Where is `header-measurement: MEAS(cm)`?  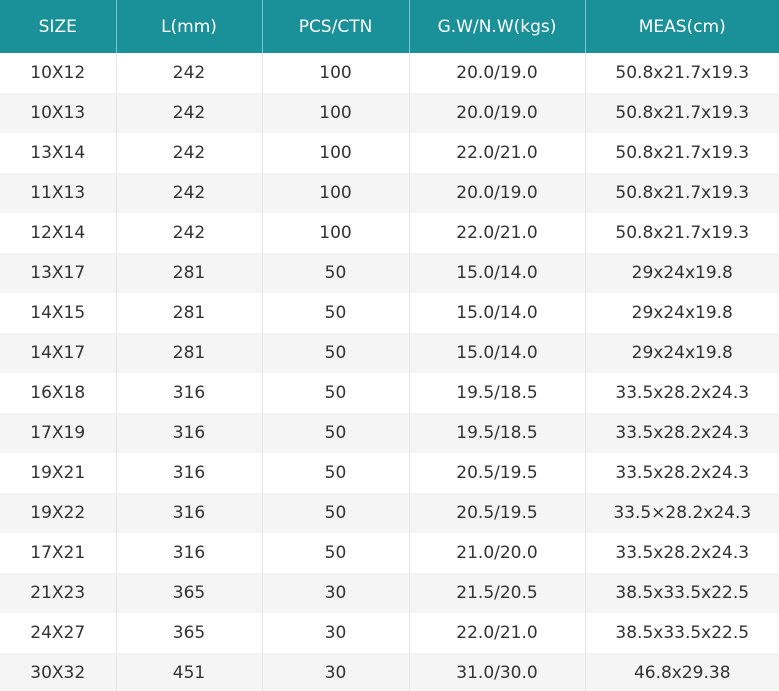 header-measurement: MEAS(cm) is located at coordinates (682, 26).